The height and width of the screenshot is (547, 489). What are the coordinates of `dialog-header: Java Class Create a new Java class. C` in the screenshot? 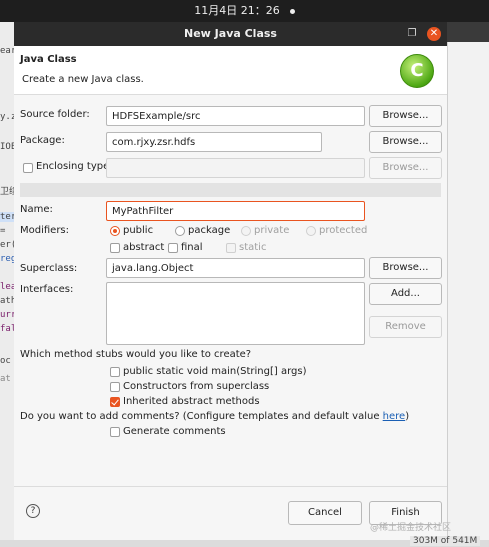 It's located at (230, 70).